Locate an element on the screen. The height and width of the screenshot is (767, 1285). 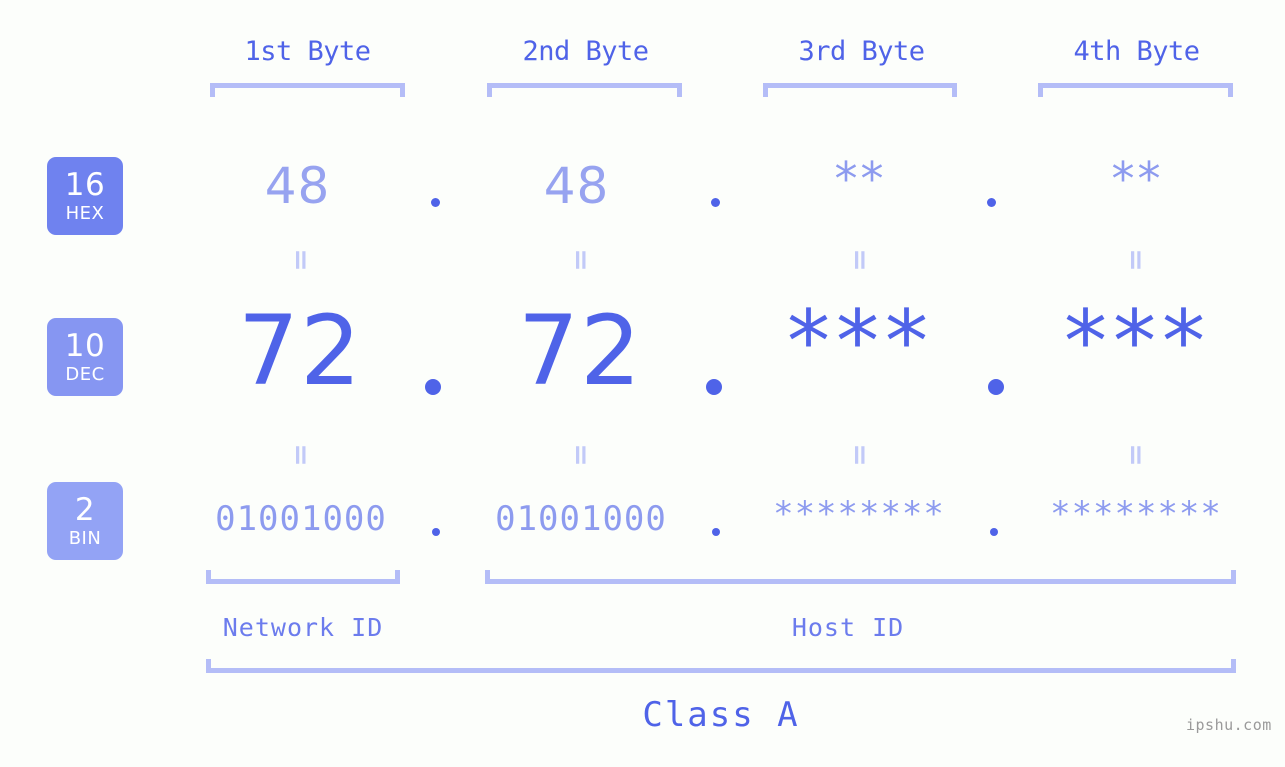
base-badge-hex: 16 HEX is located at coordinates (85, 196).